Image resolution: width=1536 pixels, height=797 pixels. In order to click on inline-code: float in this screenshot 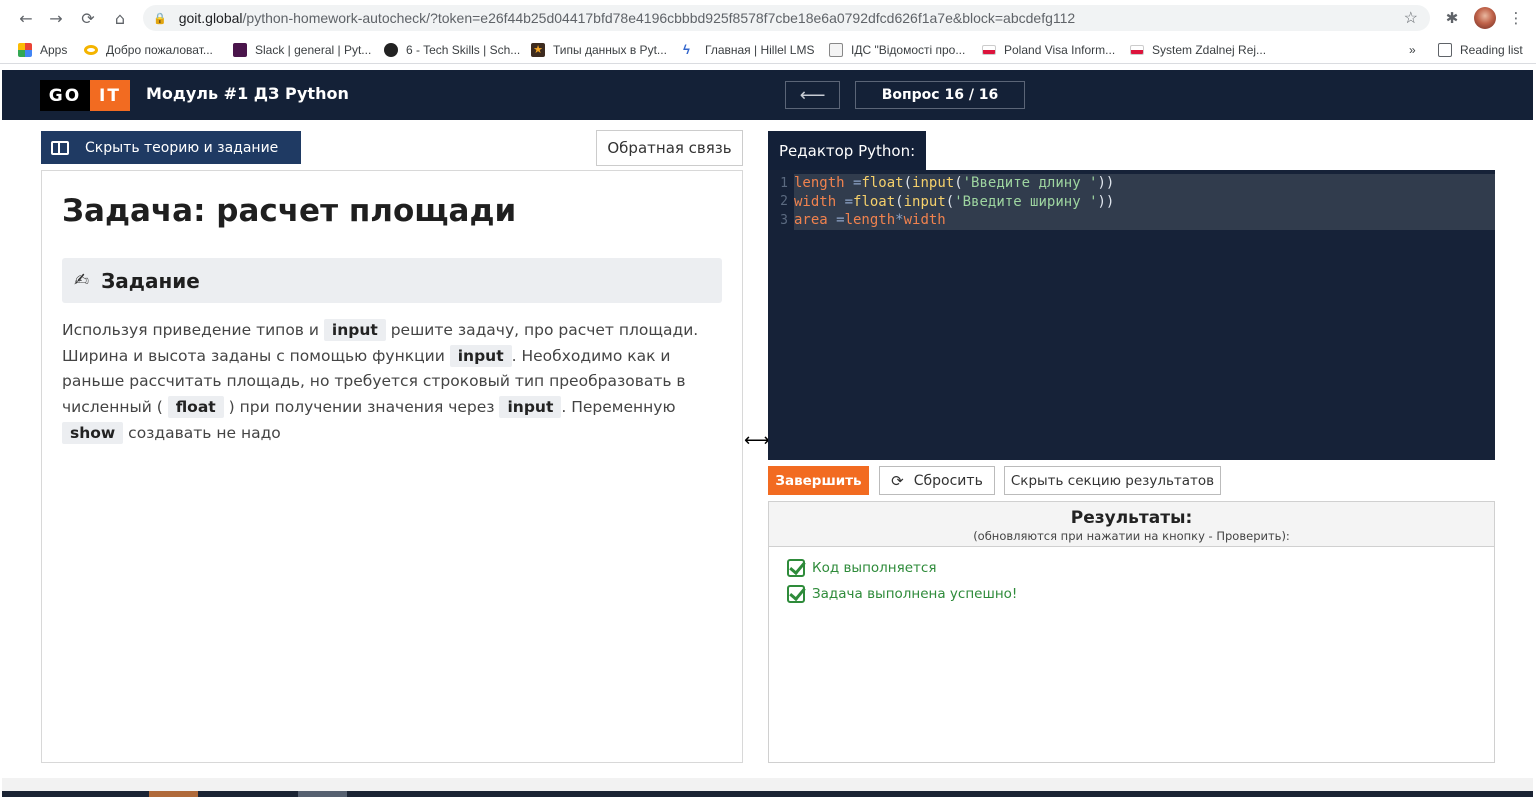, I will do `click(195, 407)`.